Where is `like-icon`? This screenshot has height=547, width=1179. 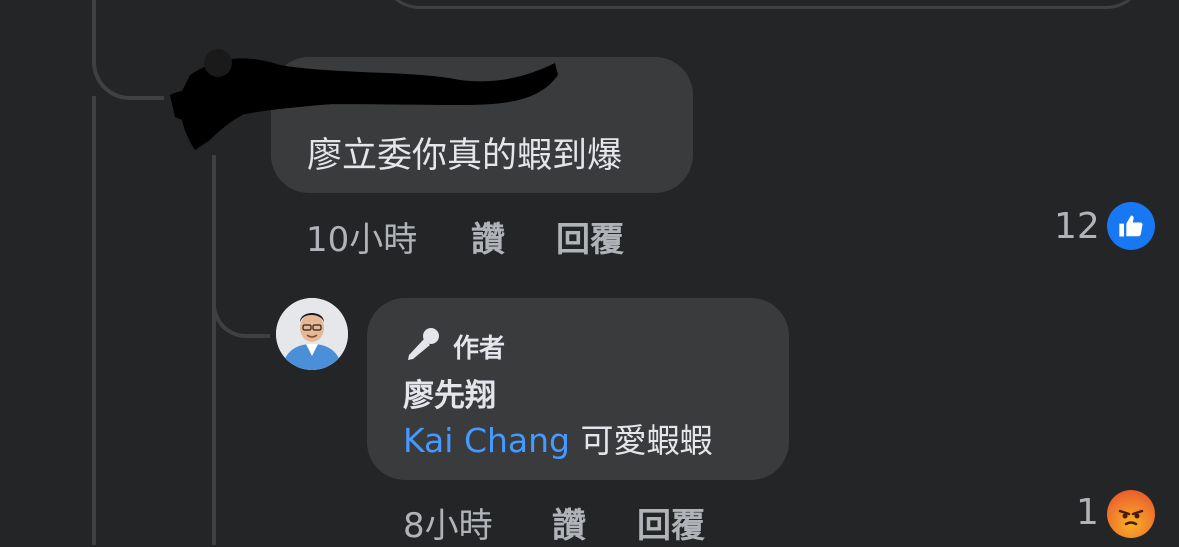
like-icon is located at coordinates (1131, 226).